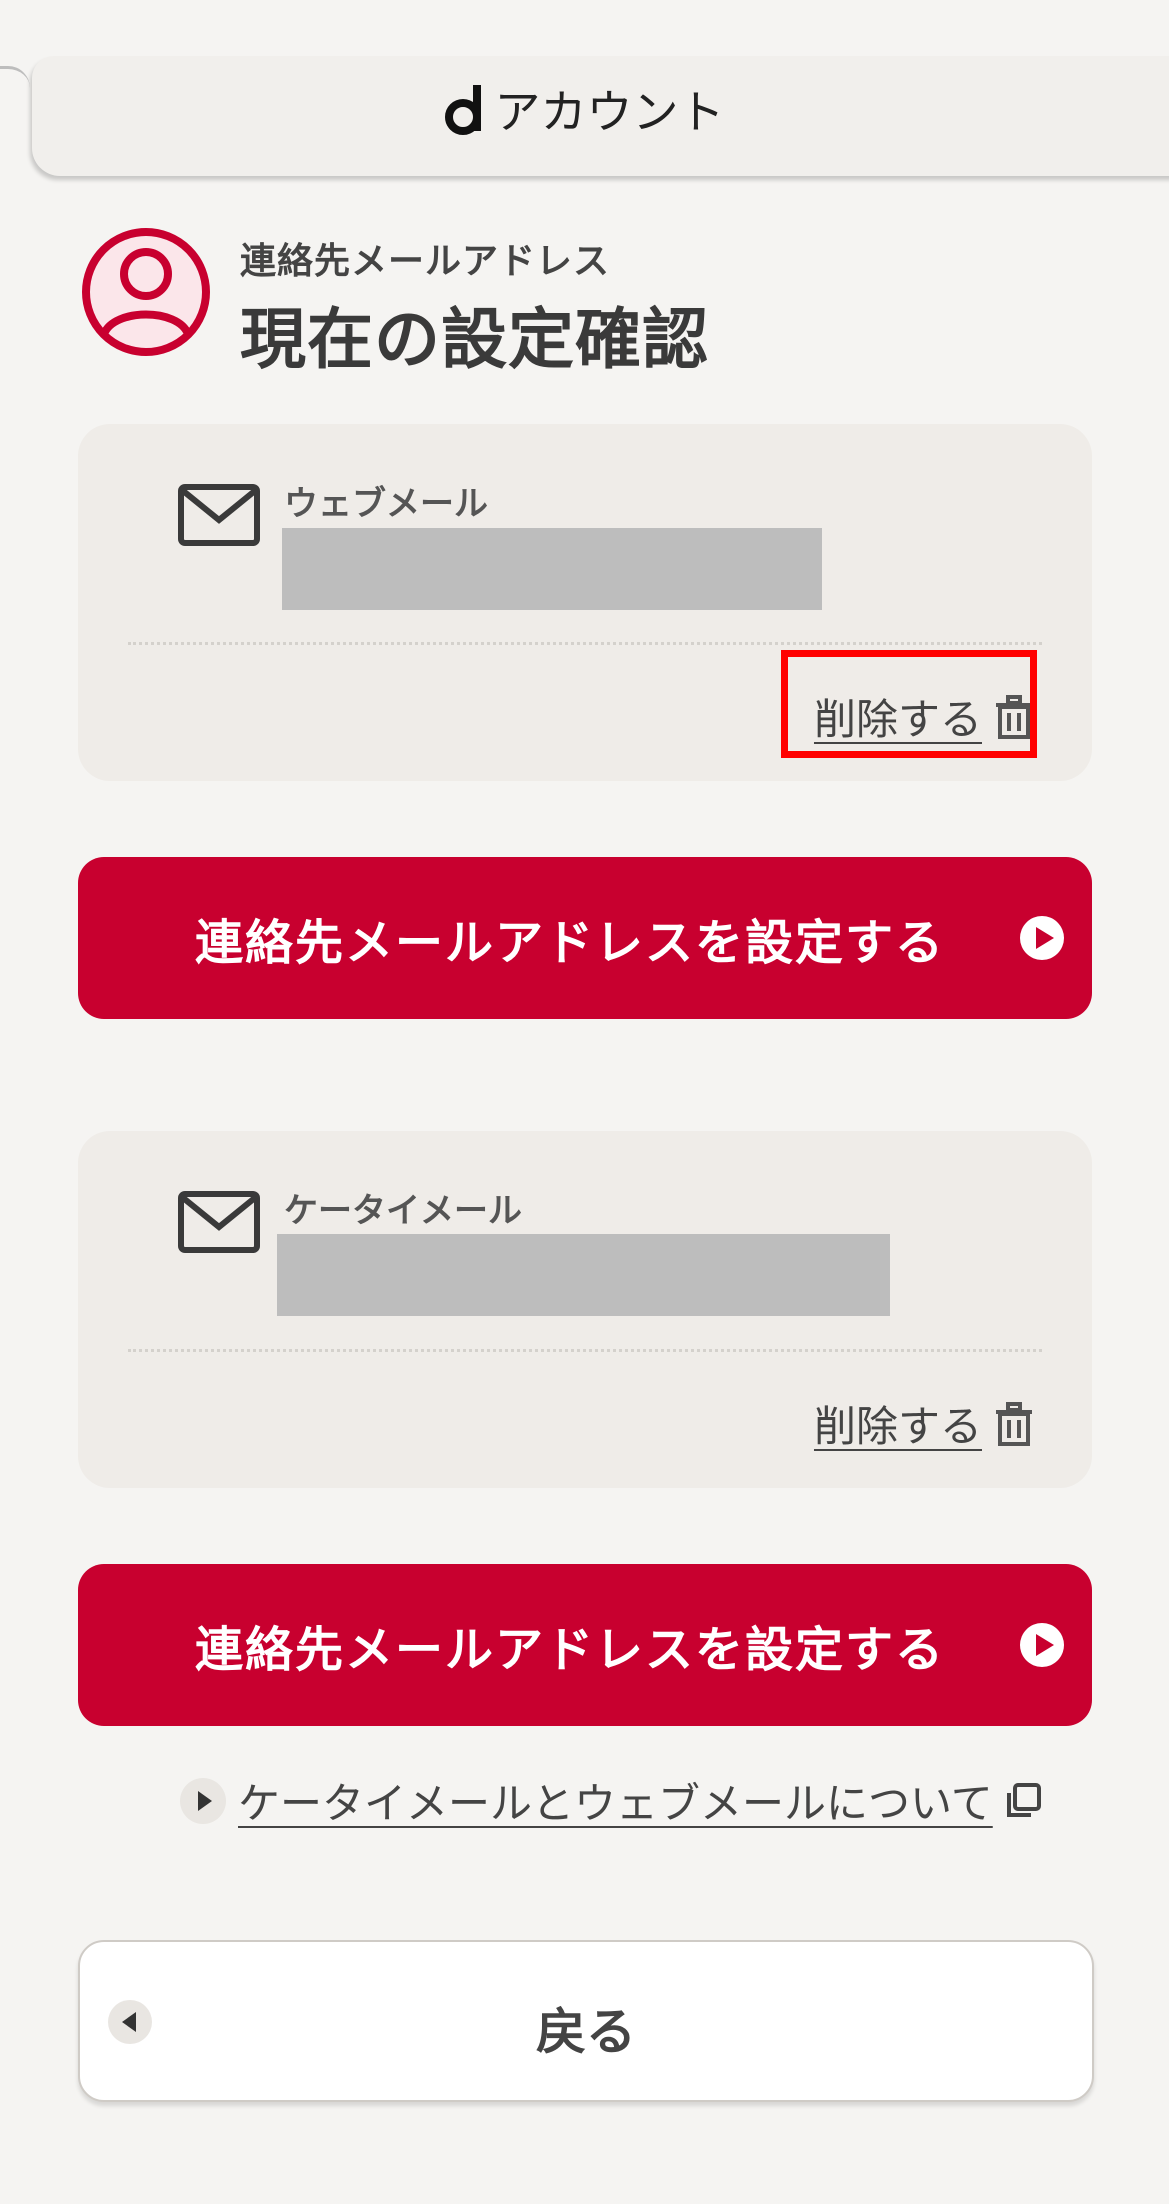 Image resolution: width=1169 pixels, height=2204 pixels. What do you see at coordinates (552, 569) in the screenshot?
I see `webmail-address-redacted` at bounding box center [552, 569].